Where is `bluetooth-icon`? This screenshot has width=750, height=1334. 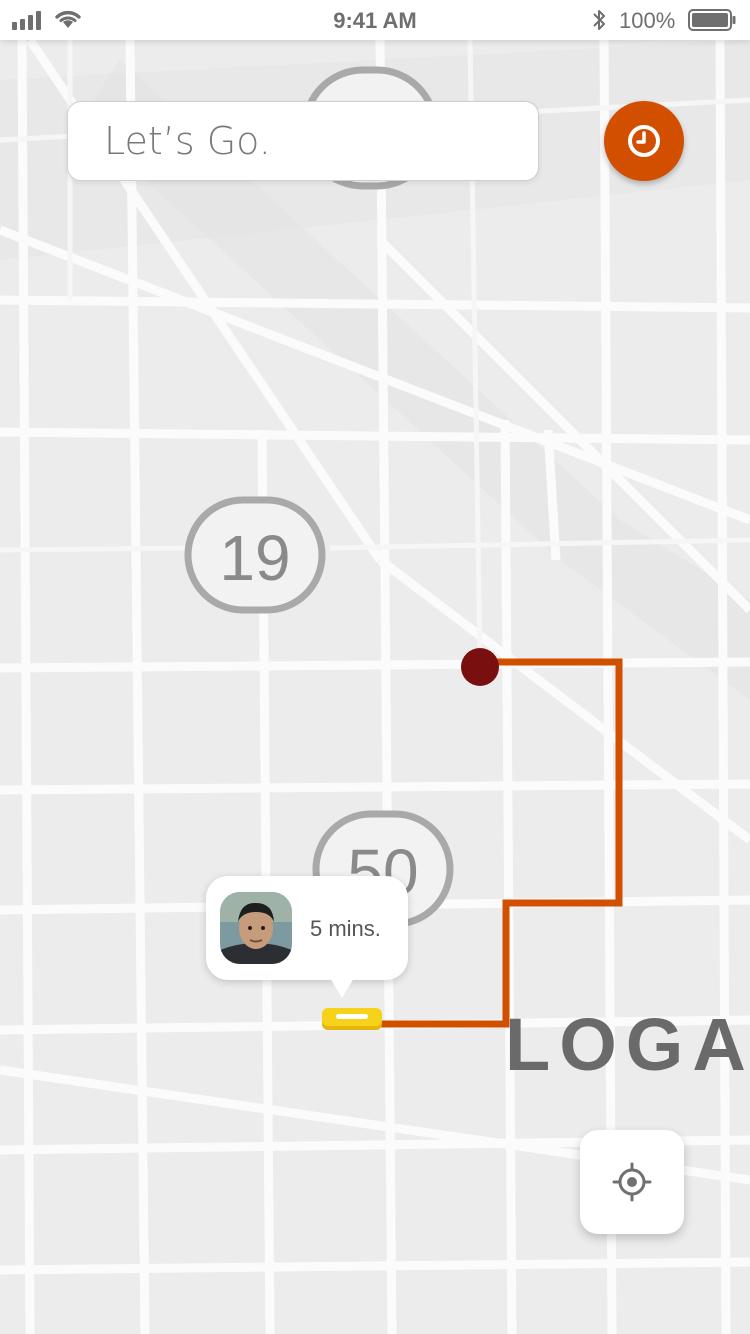 bluetooth-icon is located at coordinates (599, 20).